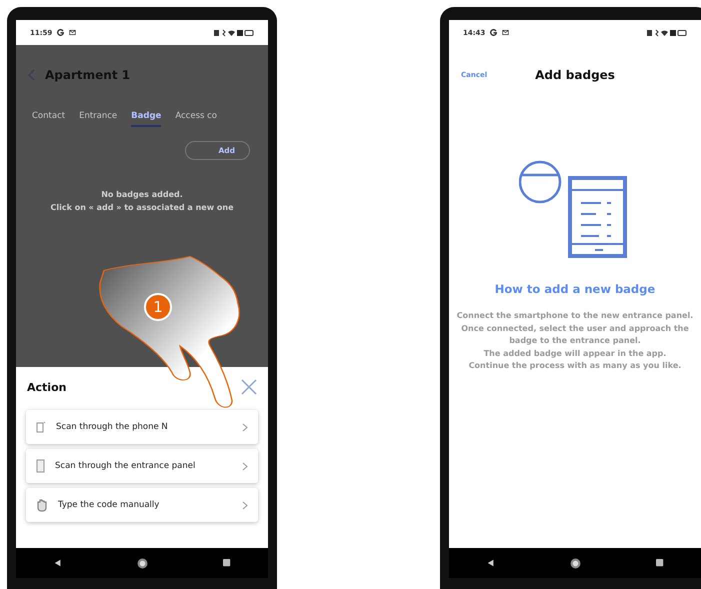 The image size is (701, 589). Describe the element at coordinates (575, 289) in the screenshot. I see `section-heading: How to add a new badge` at that location.